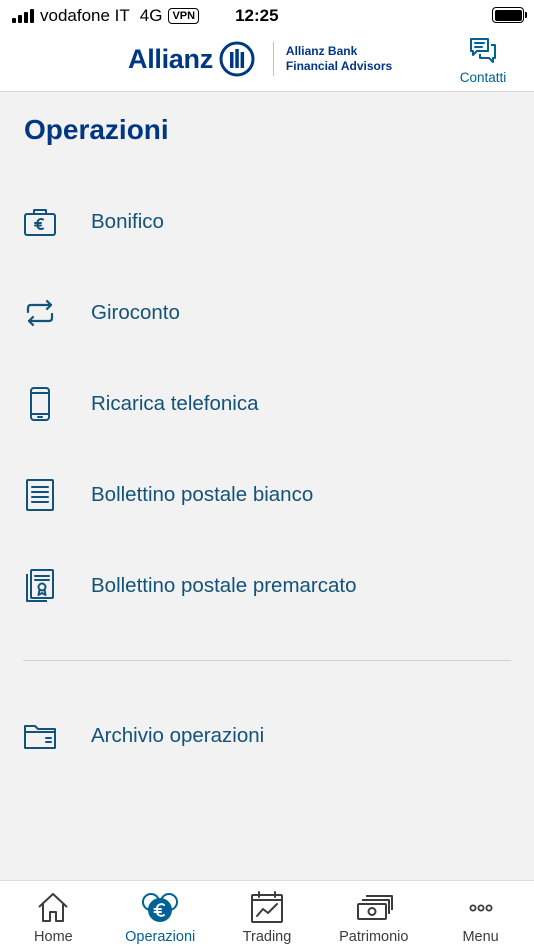  Describe the element at coordinates (135, 312) in the screenshot. I see `menu-item-label: Giroconto` at that location.